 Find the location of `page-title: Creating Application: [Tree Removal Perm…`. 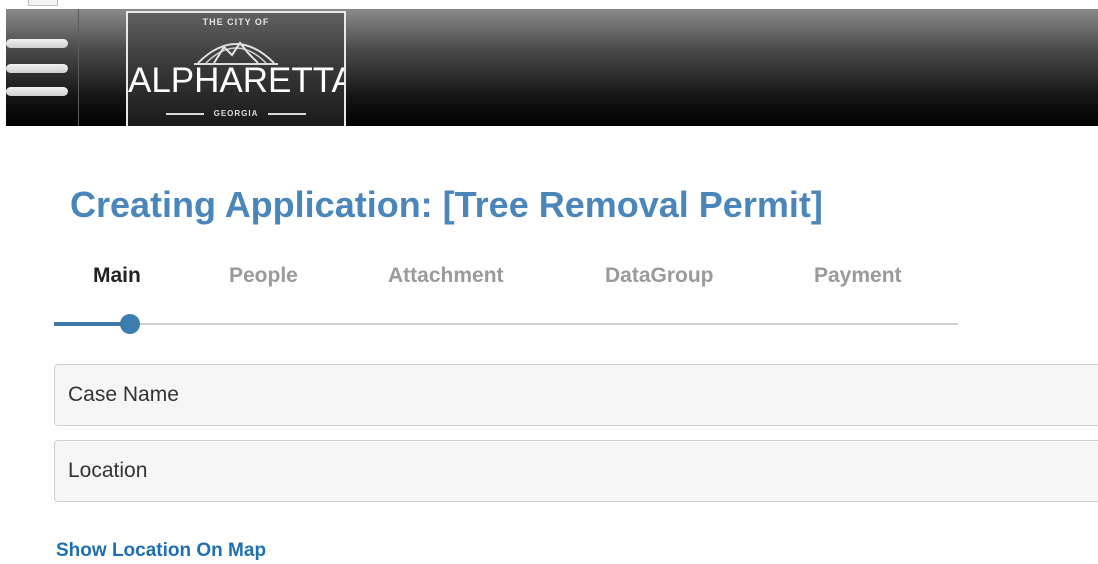

page-title: Creating Application: [Tree Removal Perm… is located at coordinates (446, 204).